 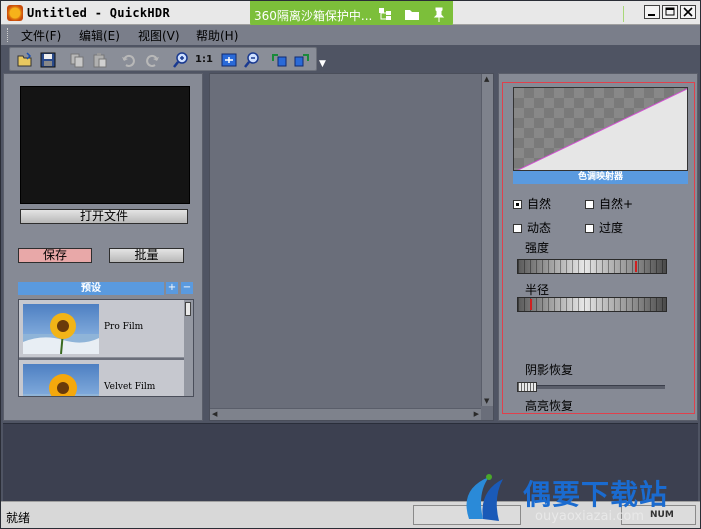 I want to click on preset-name: Pro Film, so click(x=124, y=327).